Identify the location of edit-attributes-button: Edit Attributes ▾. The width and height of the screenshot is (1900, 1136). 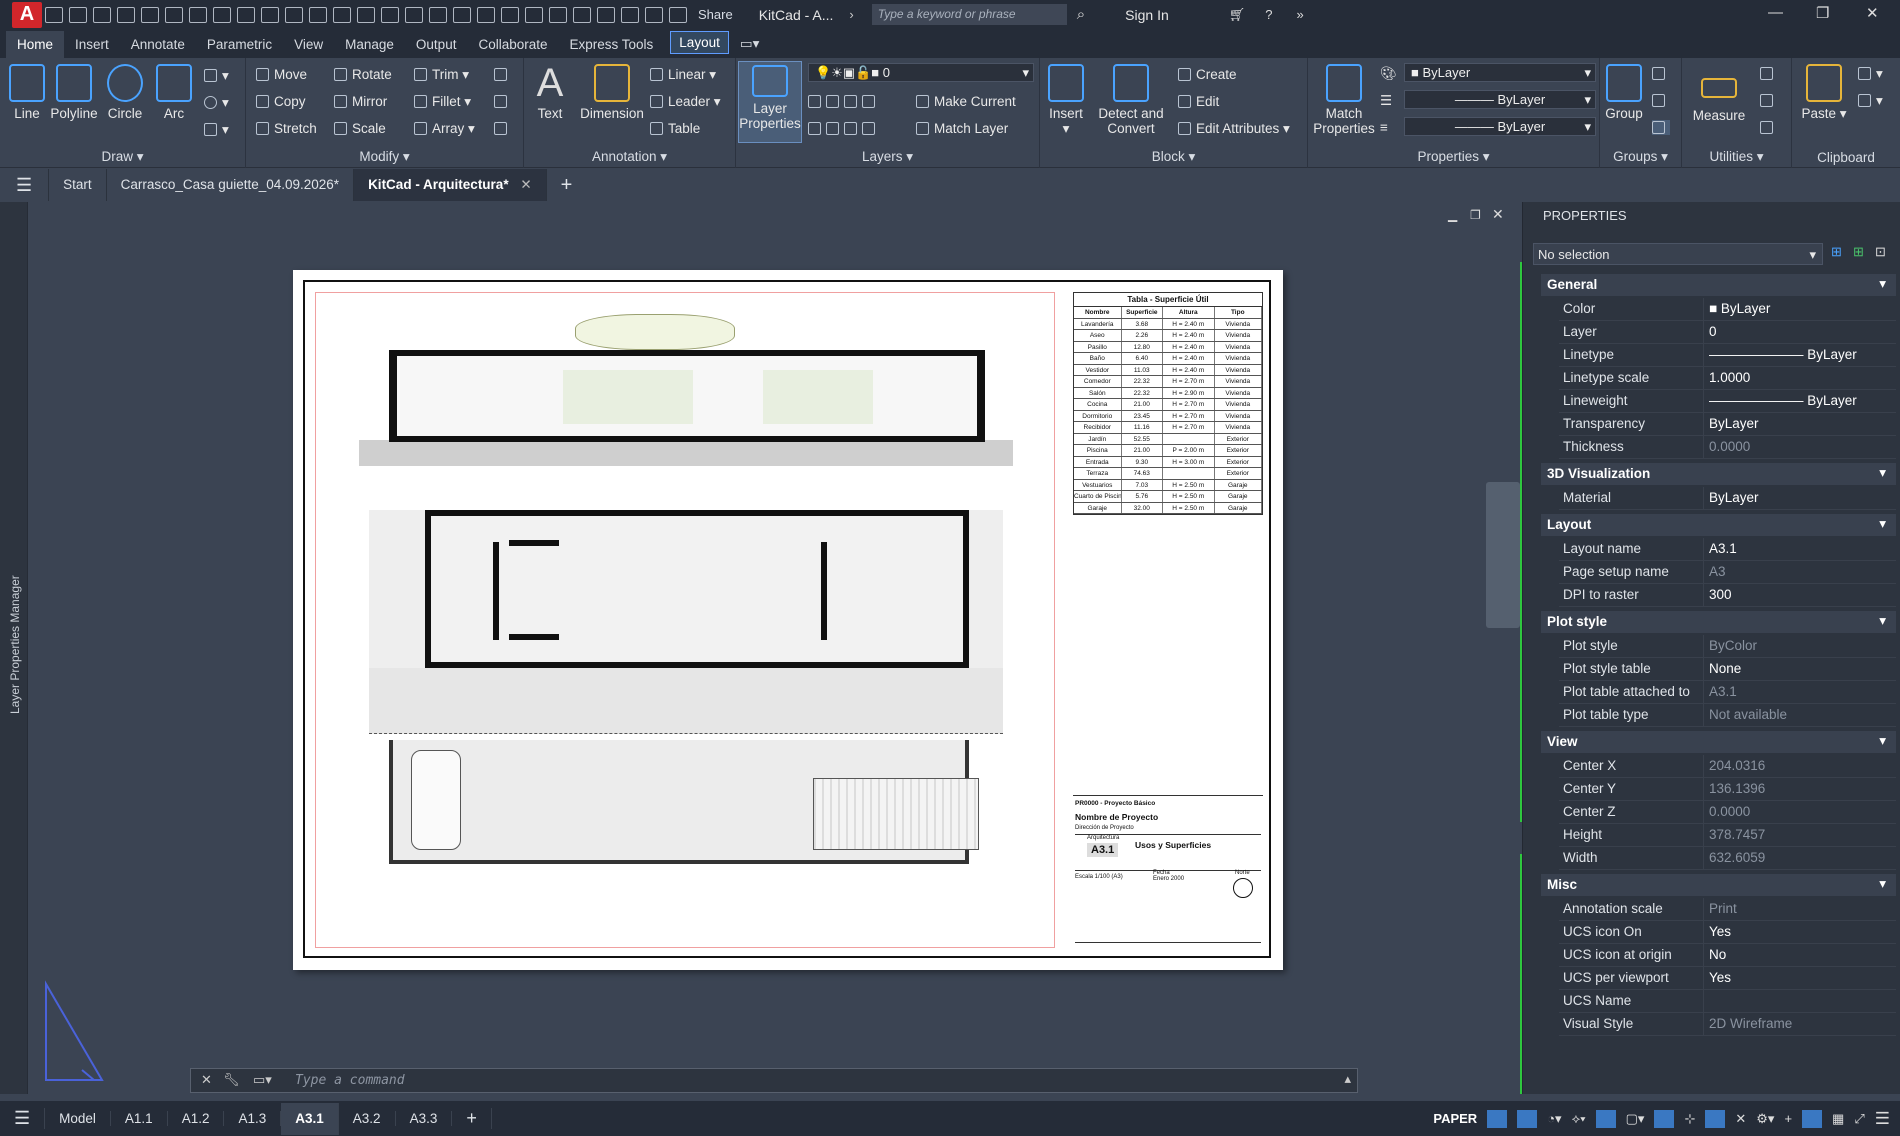
(1234, 129).